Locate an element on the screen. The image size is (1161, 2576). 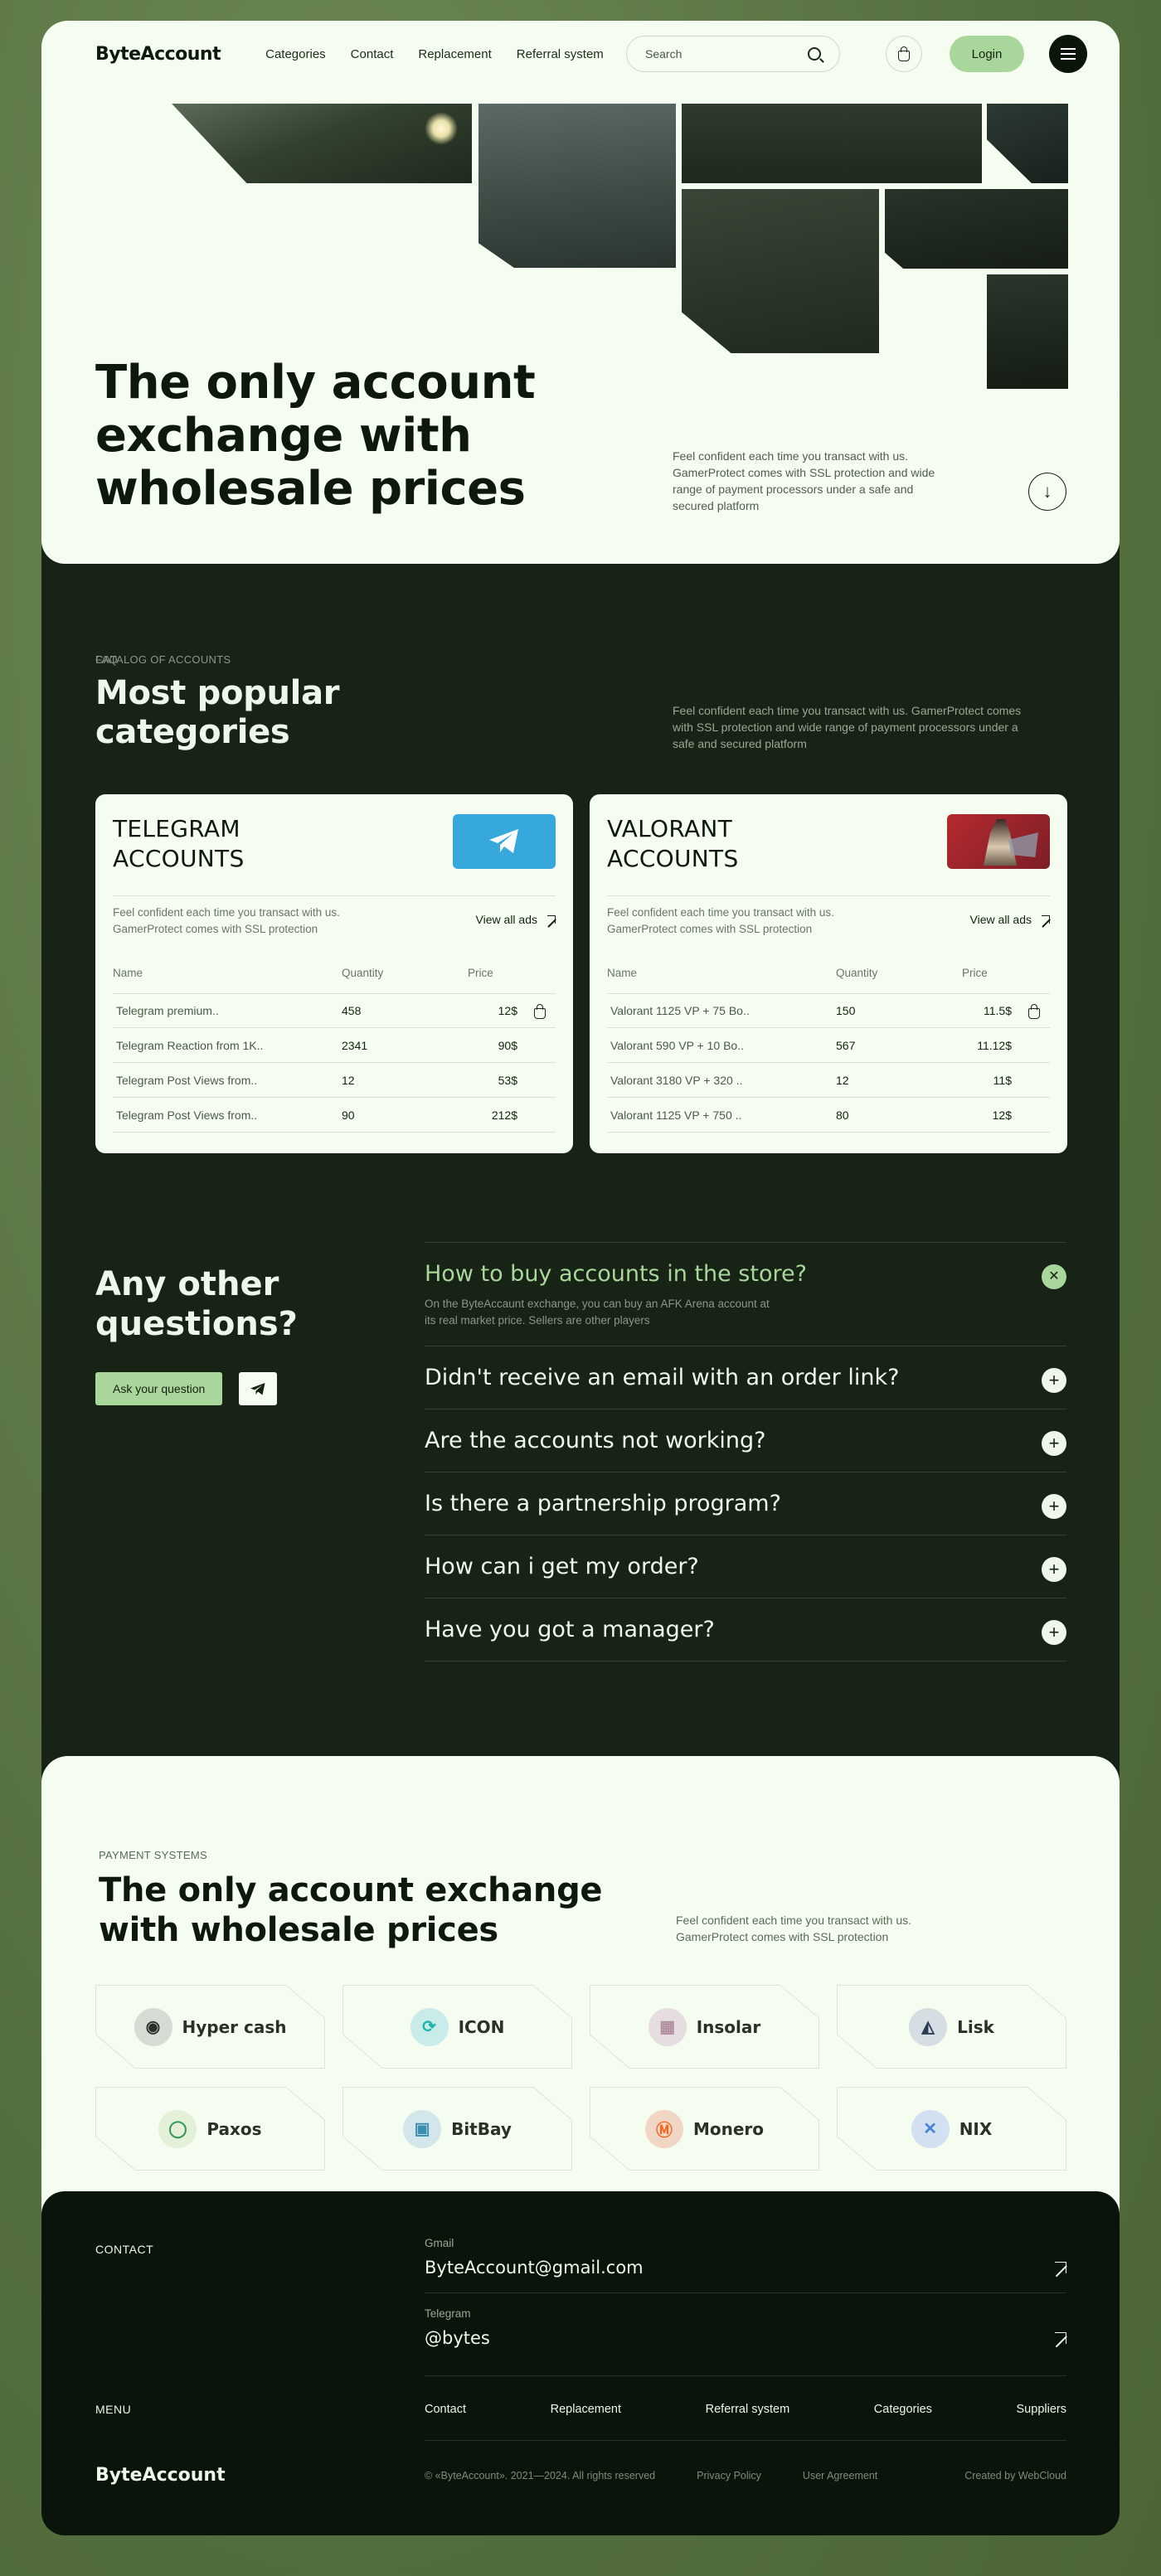
created-by-link: Created by WebCloud is located at coordinates (1015, 2475).